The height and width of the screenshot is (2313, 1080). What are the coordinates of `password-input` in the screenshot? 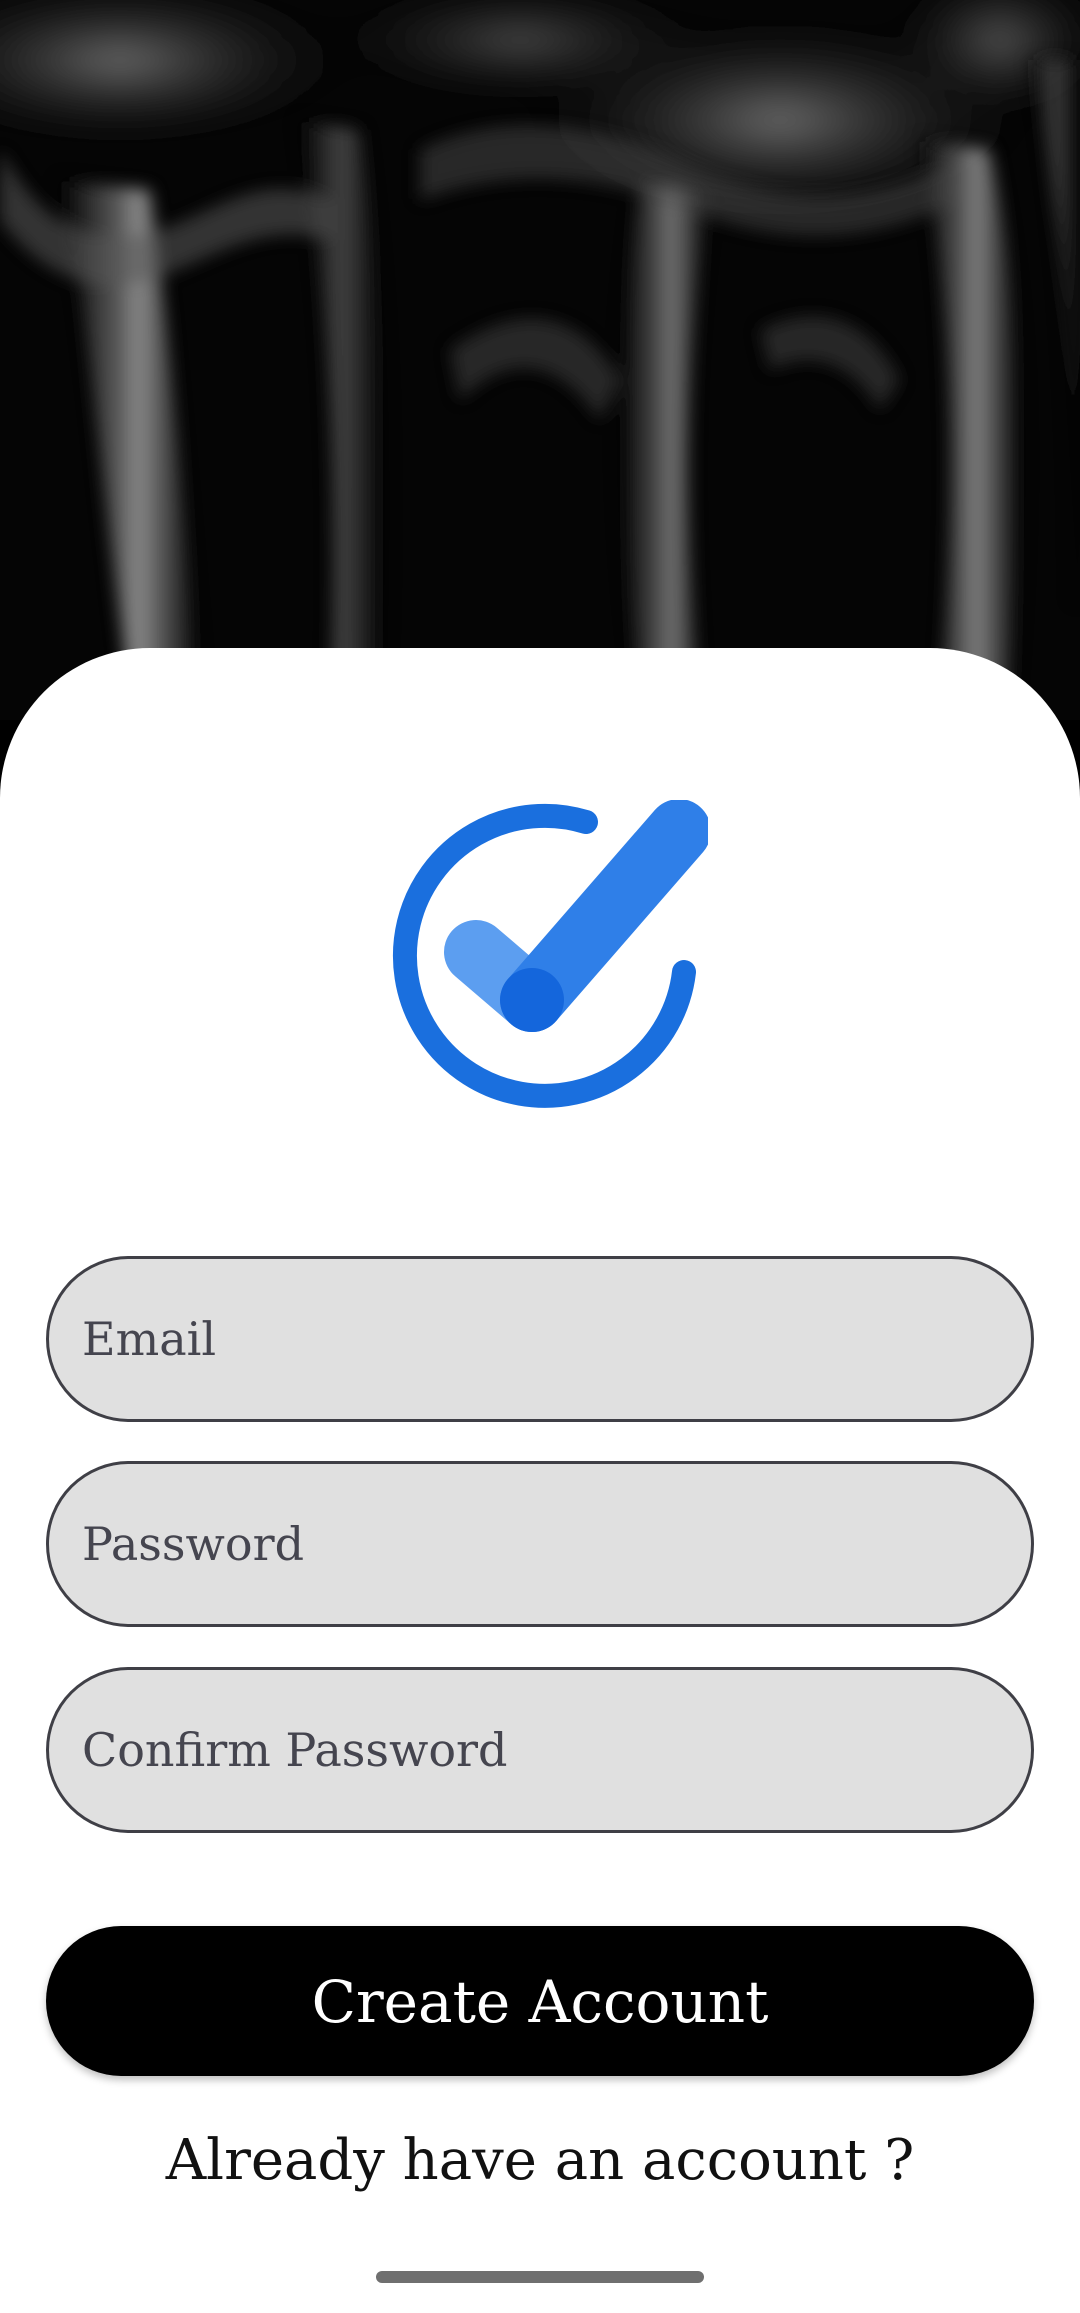 It's located at (540, 1544).